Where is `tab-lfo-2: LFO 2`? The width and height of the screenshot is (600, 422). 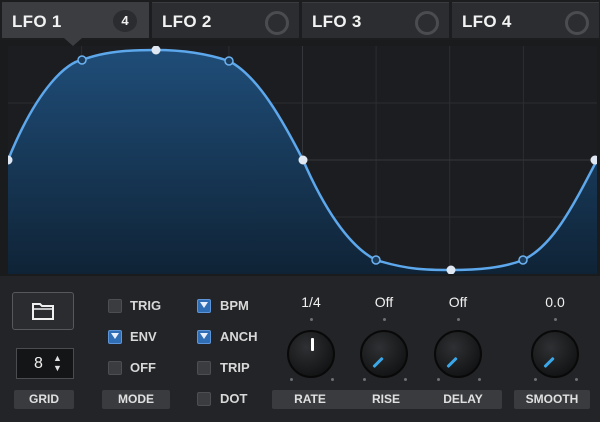
tab-lfo-2: LFO 2 is located at coordinates (225, 20).